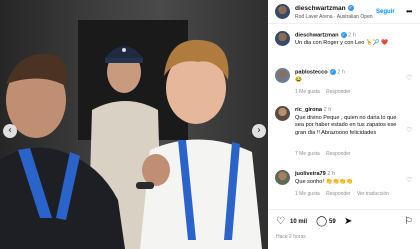 This screenshot has height=249, width=420. I want to click on comment-meta: 7 Me gusta Responder, so click(325, 154).